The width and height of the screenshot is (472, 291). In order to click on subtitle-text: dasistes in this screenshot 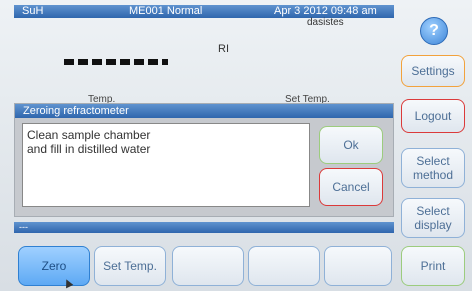, I will do `click(325, 22)`.